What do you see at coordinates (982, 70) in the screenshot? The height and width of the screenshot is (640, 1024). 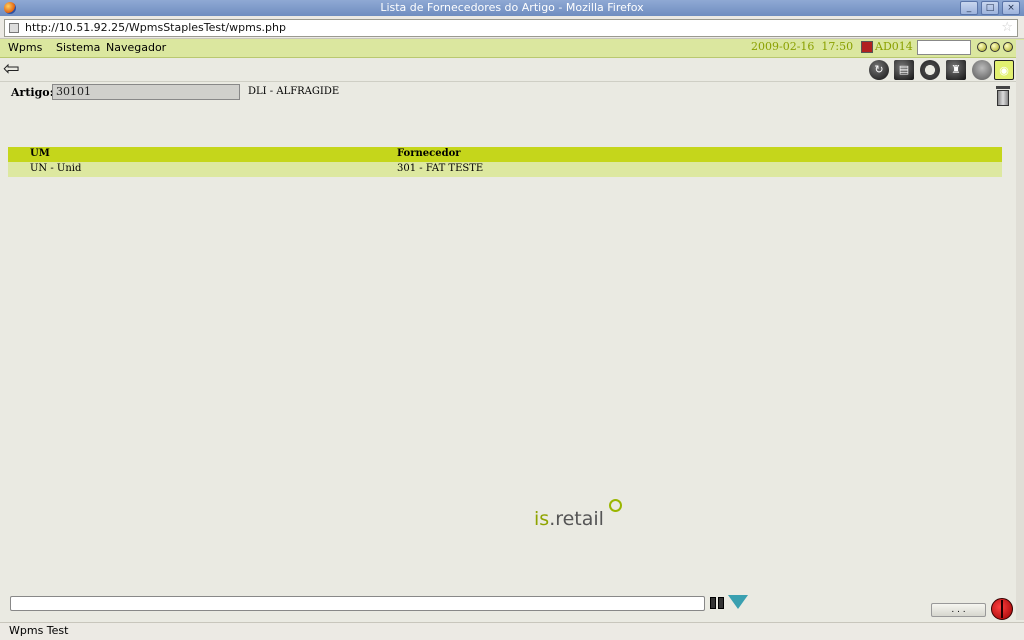 I see `user-tool-icon` at bounding box center [982, 70].